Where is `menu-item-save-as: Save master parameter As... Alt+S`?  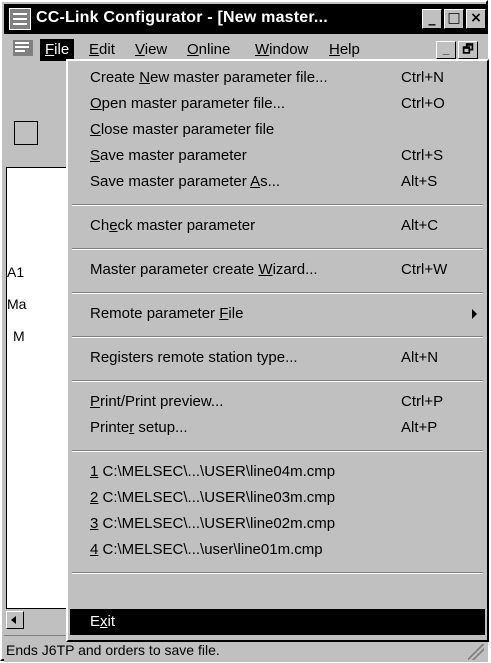 menu-item-save-as: Save master parameter As... Alt+S is located at coordinates (277, 182).